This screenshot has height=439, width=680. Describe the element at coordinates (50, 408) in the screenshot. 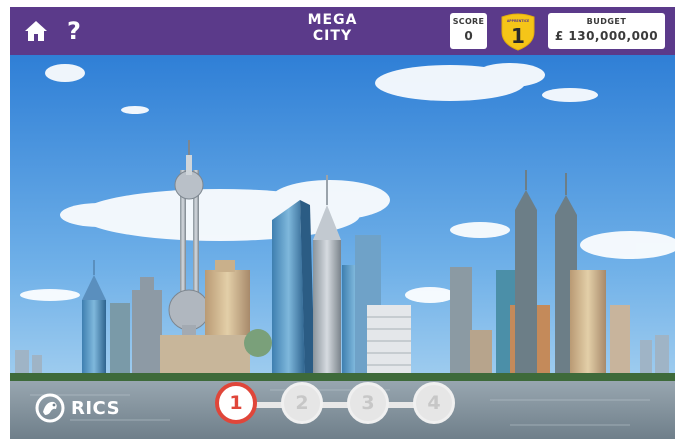

I see `lion-emblem-icon` at that location.